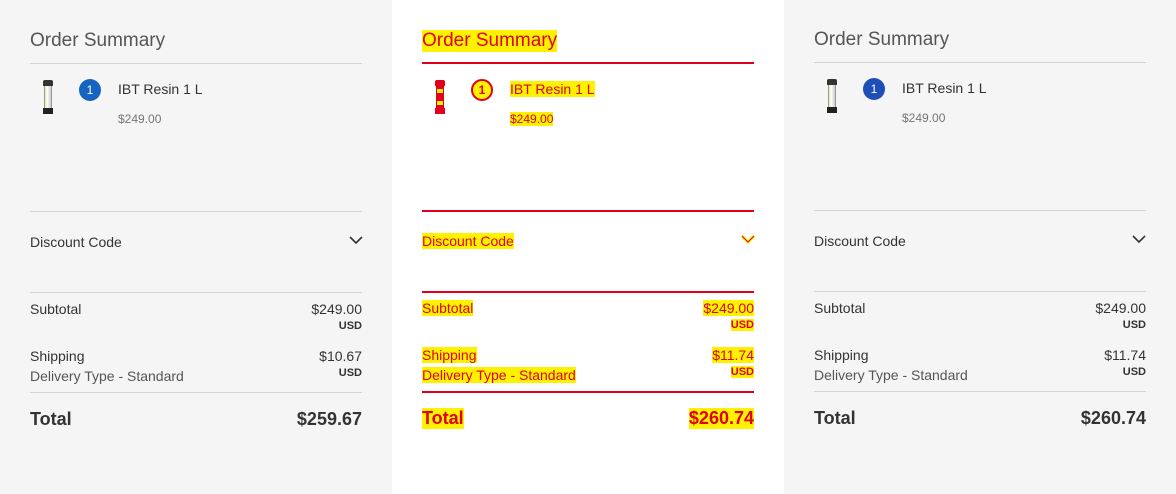 The width and height of the screenshot is (1176, 494). Describe the element at coordinates (329, 419) in the screenshot. I see `total-value: $259.67` at that location.